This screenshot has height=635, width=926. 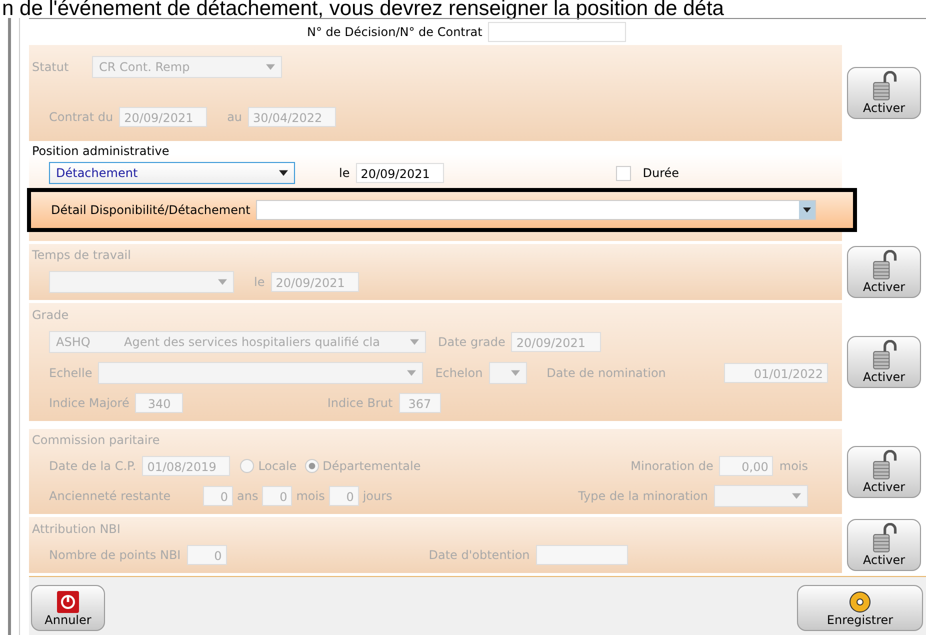 What do you see at coordinates (479, 555) in the screenshot?
I see `date-obtention-label: Date d'obtention` at bounding box center [479, 555].